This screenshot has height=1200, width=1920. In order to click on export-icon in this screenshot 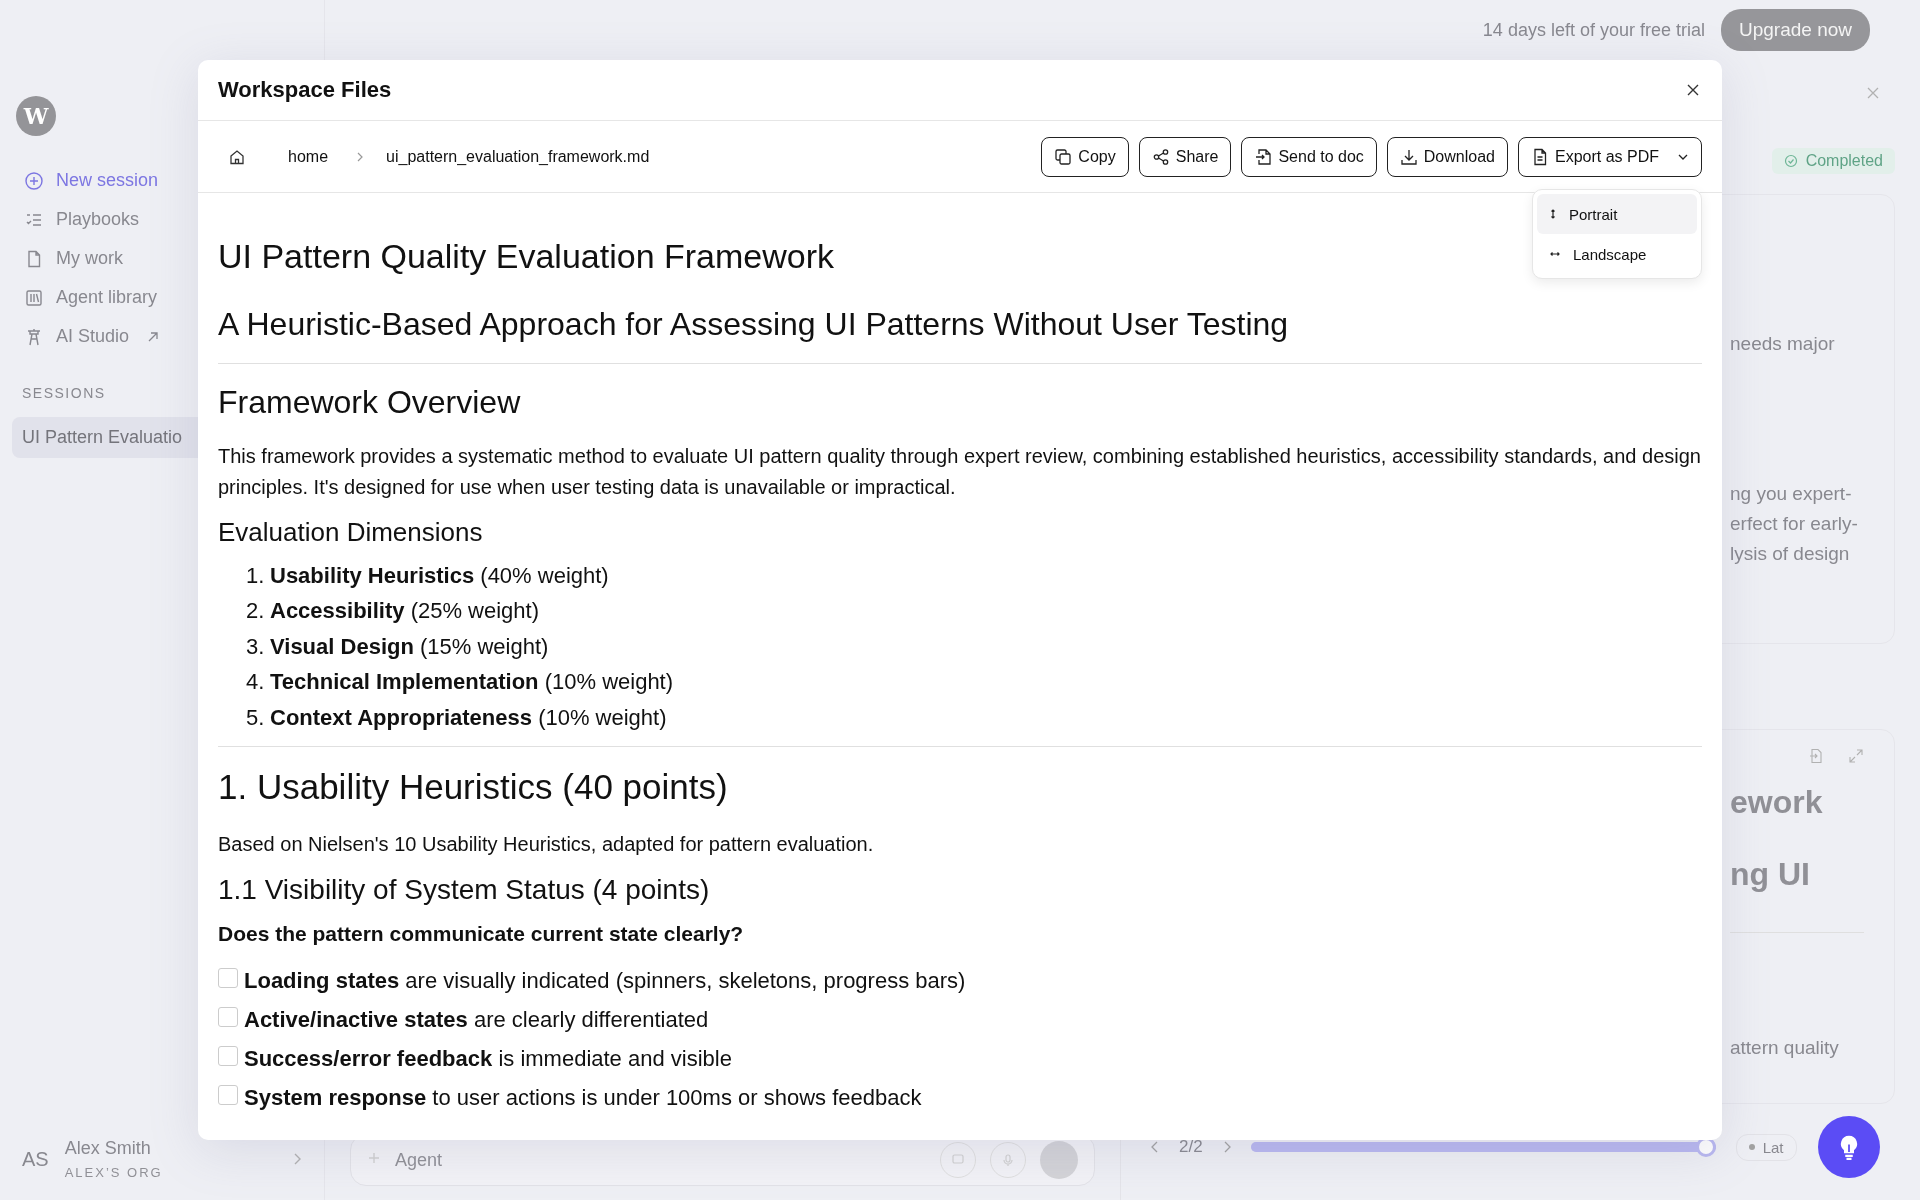, I will do `click(1816, 756)`.